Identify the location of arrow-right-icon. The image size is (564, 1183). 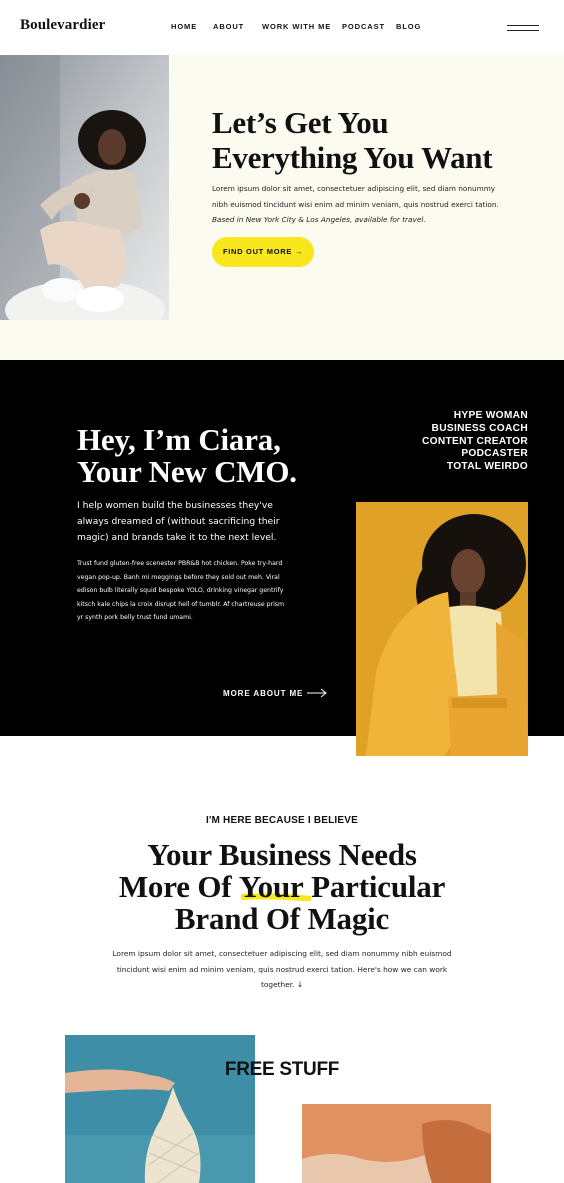
(317, 693).